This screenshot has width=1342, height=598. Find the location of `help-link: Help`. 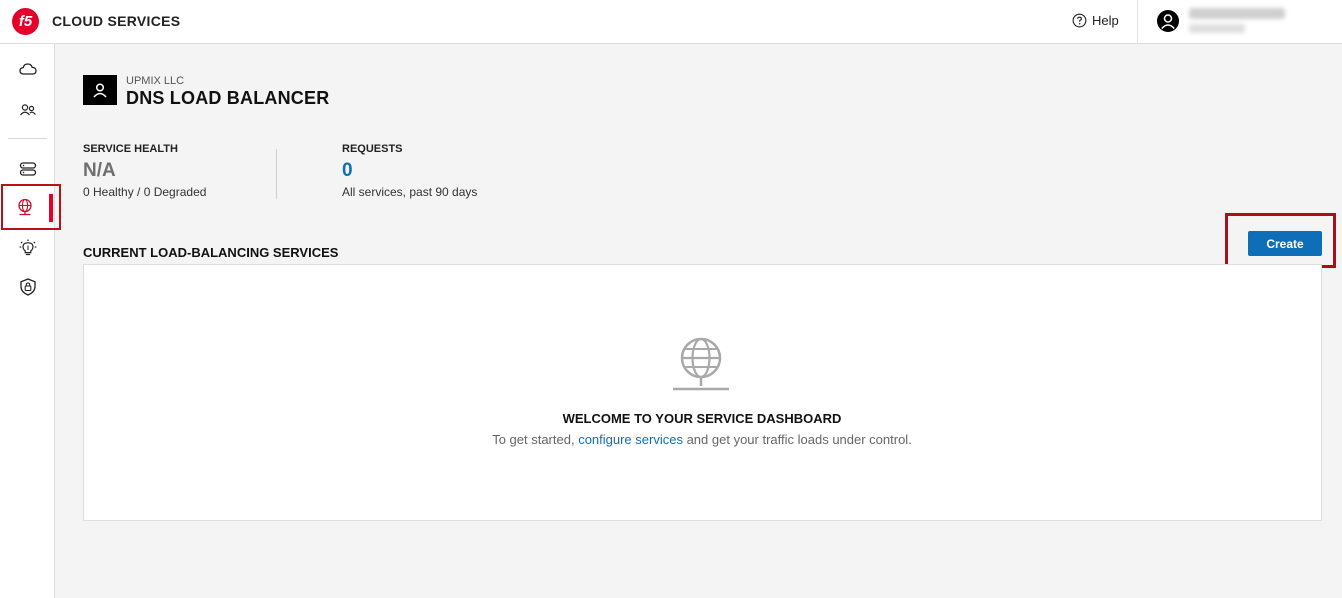

help-link: Help is located at coordinates (1095, 20).